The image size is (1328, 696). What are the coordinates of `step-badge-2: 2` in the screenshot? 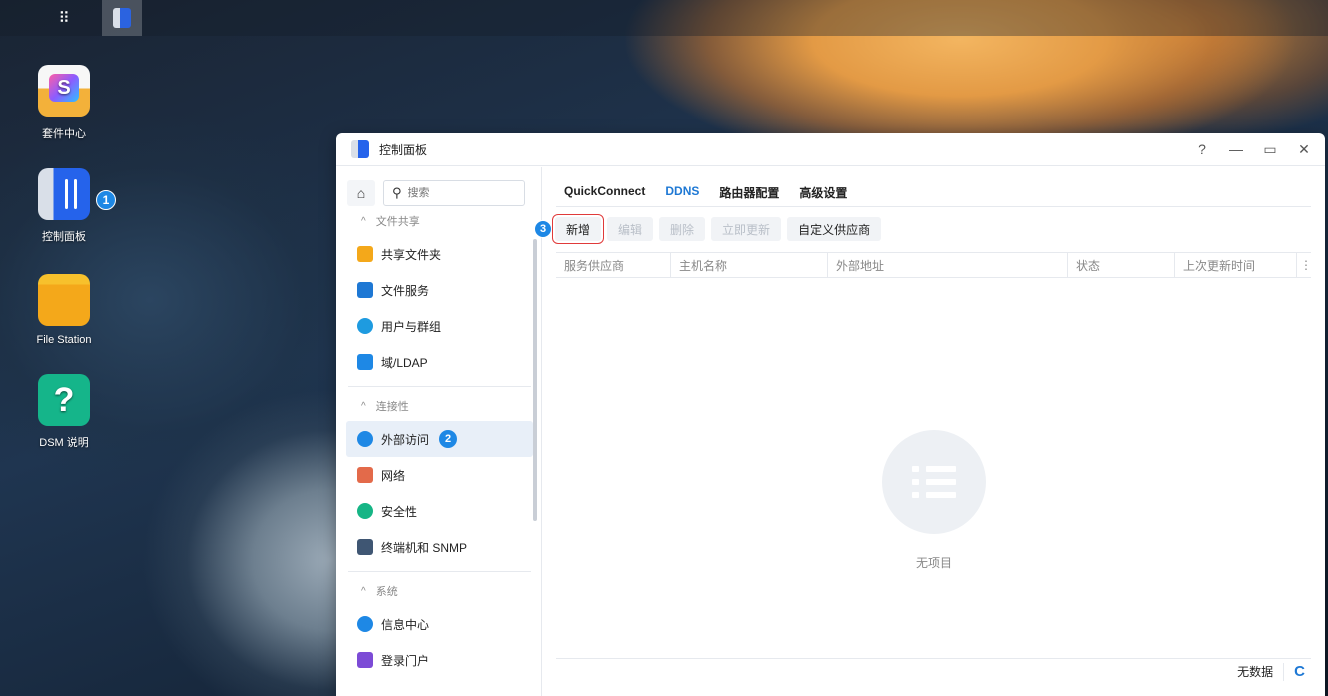 It's located at (448, 439).